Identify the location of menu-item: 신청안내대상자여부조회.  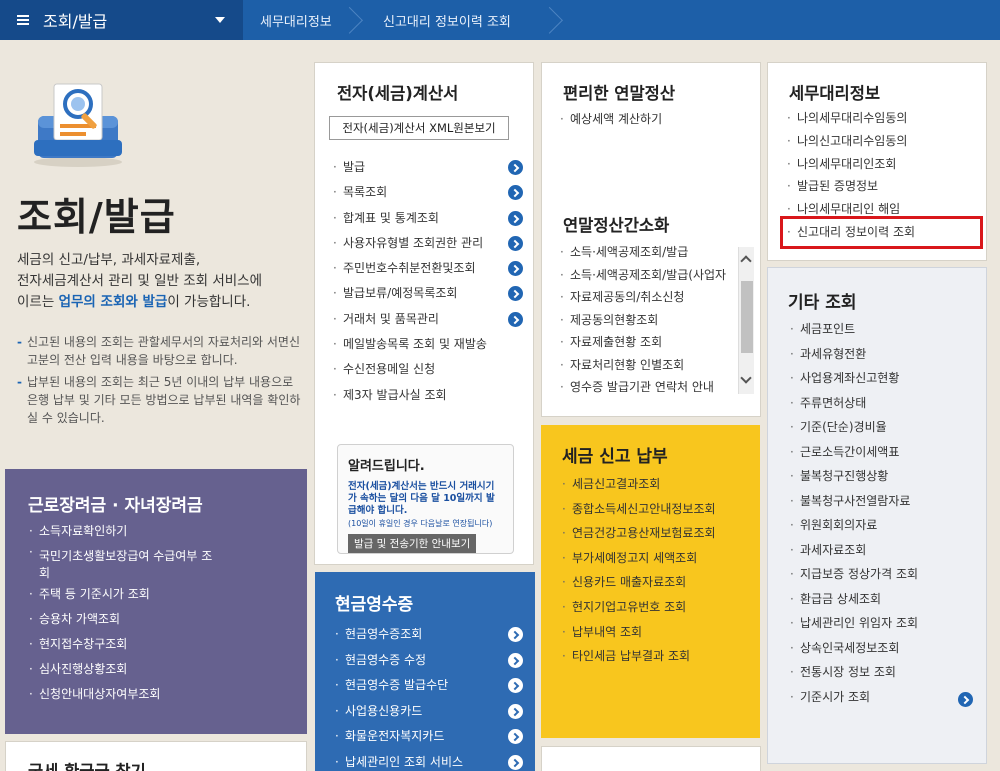
(124, 694).